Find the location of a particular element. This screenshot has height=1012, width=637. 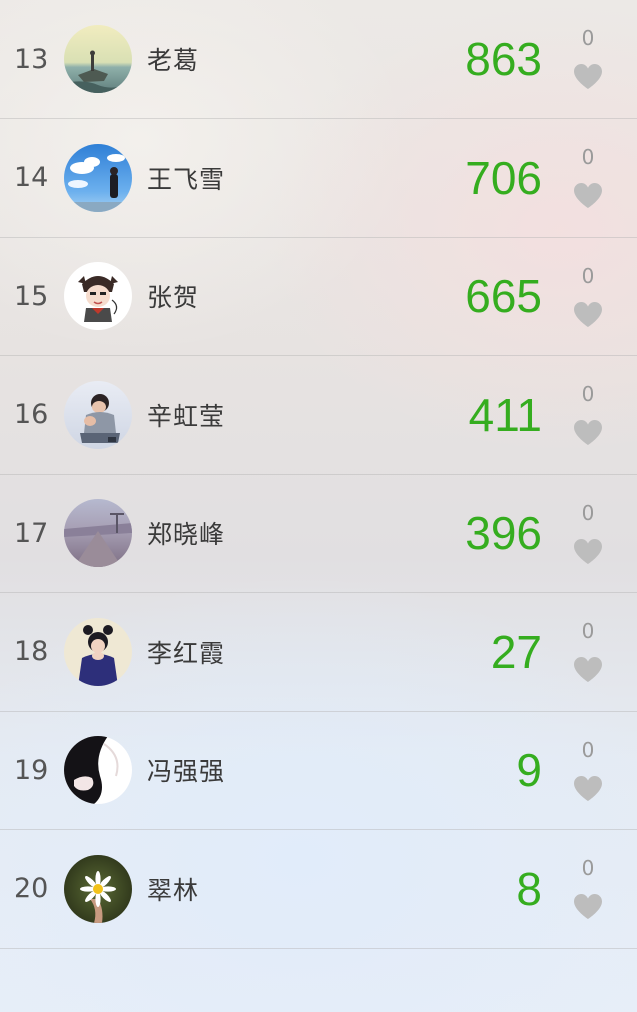

user-name: 郑晓峰 is located at coordinates (186, 535).